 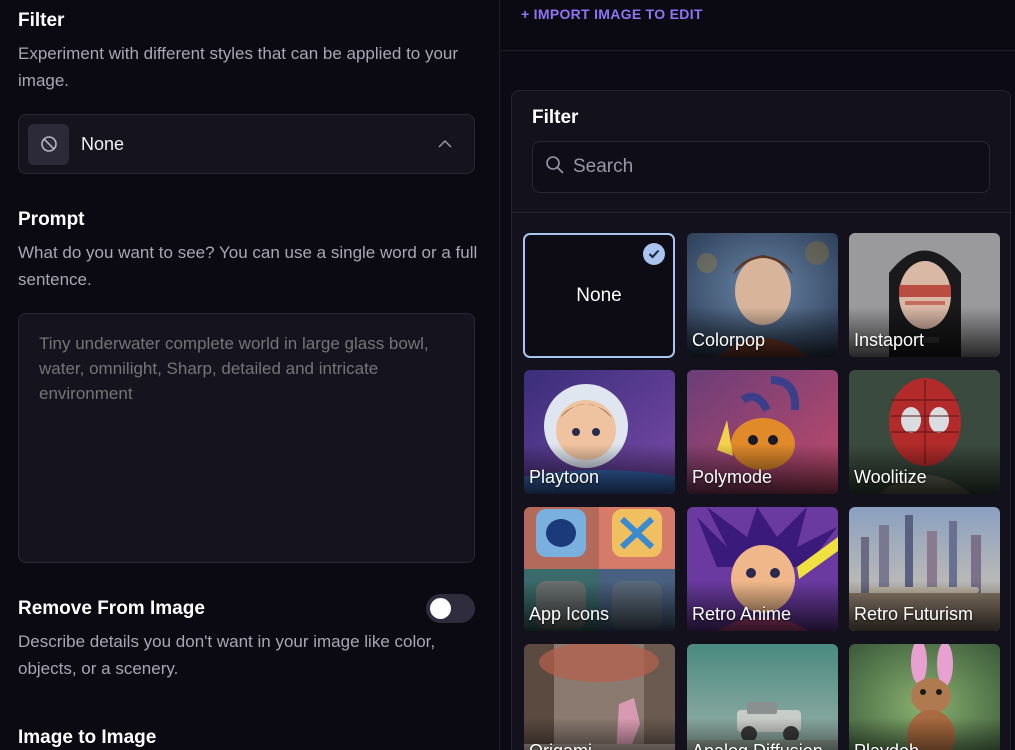 What do you see at coordinates (41, 20) in the screenshot?
I see `filter-title: Filter` at bounding box center [41, 20].